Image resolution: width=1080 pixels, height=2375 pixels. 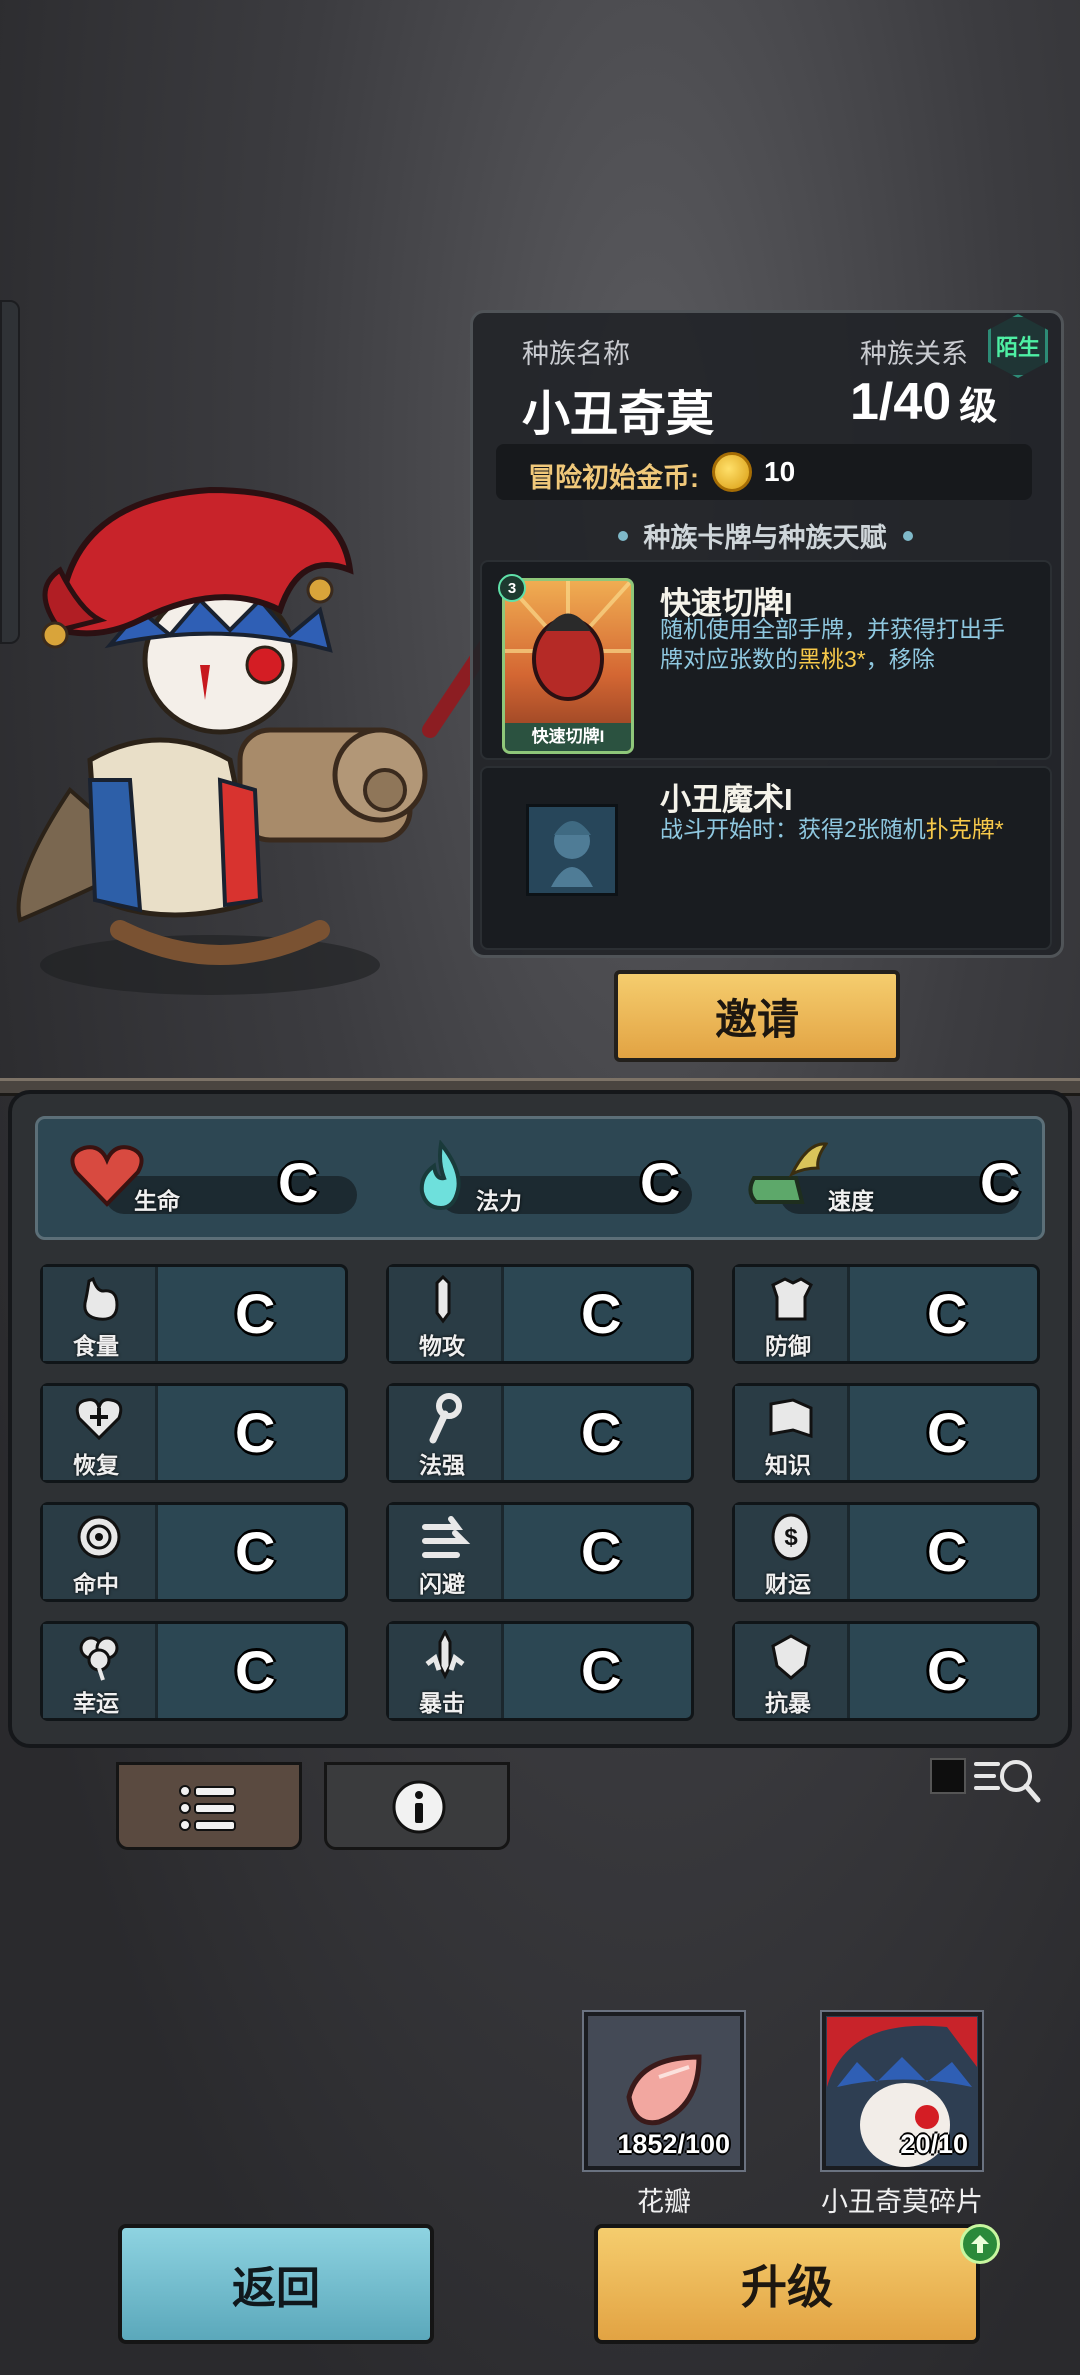 What do you see at coordinates (788, 1584) in the screenshot?
I see `stat-label: 财运` at bounding box center [788, 1584].